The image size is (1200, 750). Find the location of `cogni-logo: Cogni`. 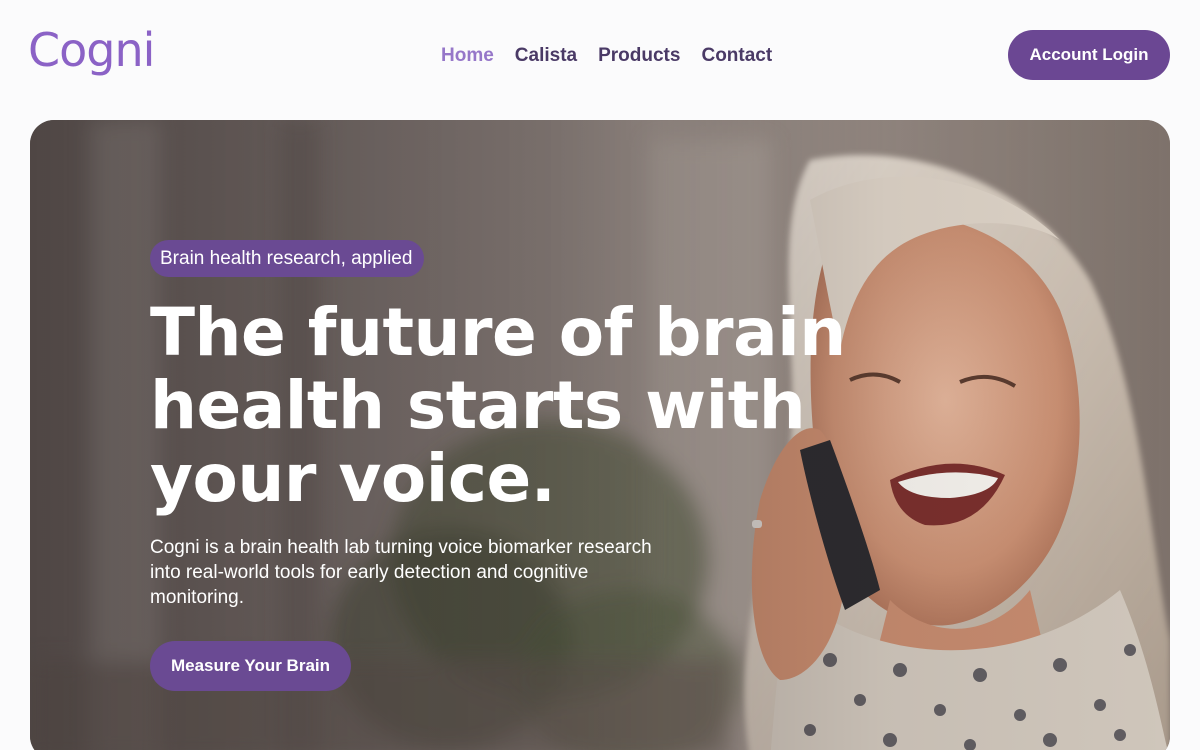

cogni-logo: Cogni is located at coordinates (91, 50).